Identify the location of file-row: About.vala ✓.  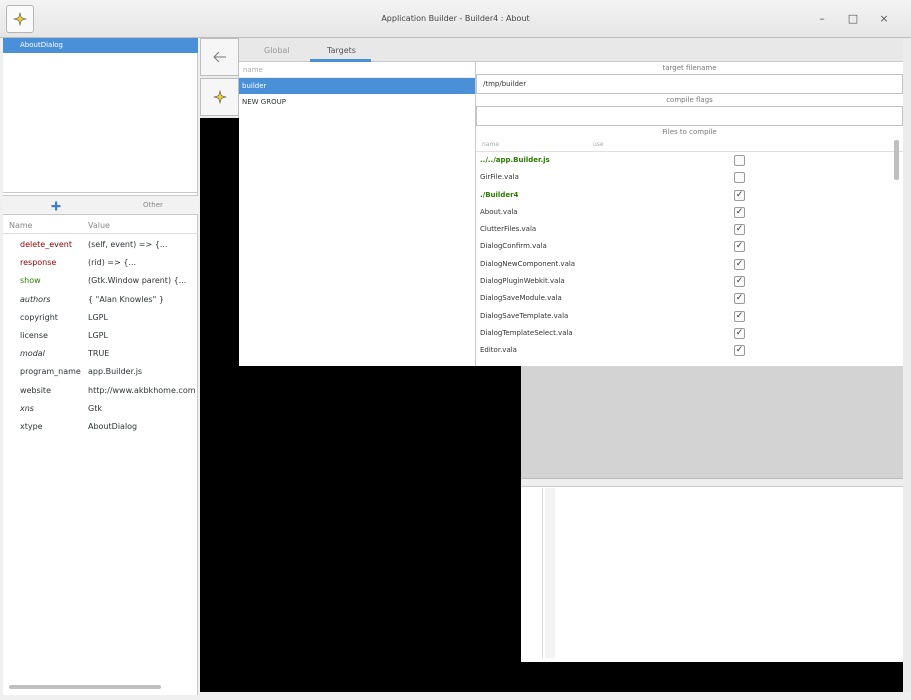
(689, 212).